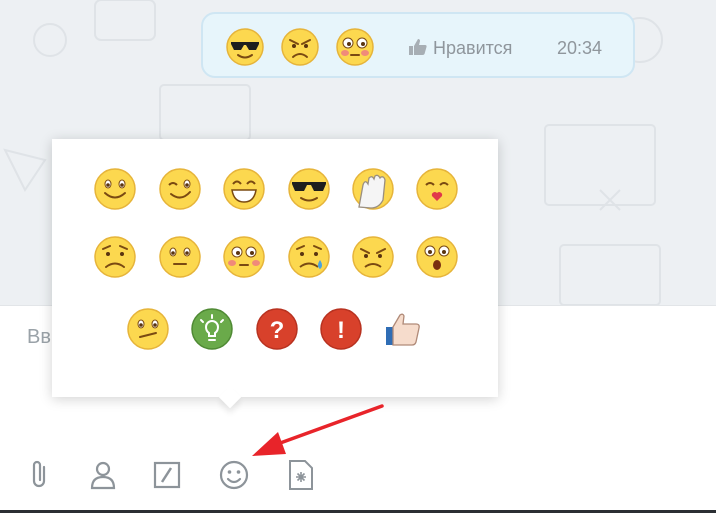  What do you see at coordinates (318, 430) in the screenshot?
I see `annotation-arrow` at bounding box center [318, 430].